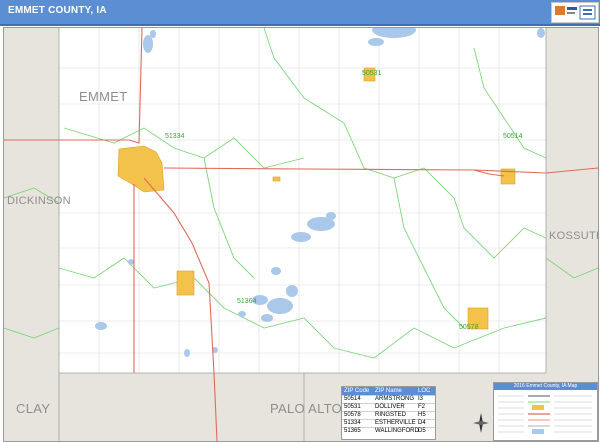 This screenshot has height=442, width=600. What do you see at coordinates (352, 423) in the screenshot?
I see `legend-zip: 51334` at bounding box center [352, 423].